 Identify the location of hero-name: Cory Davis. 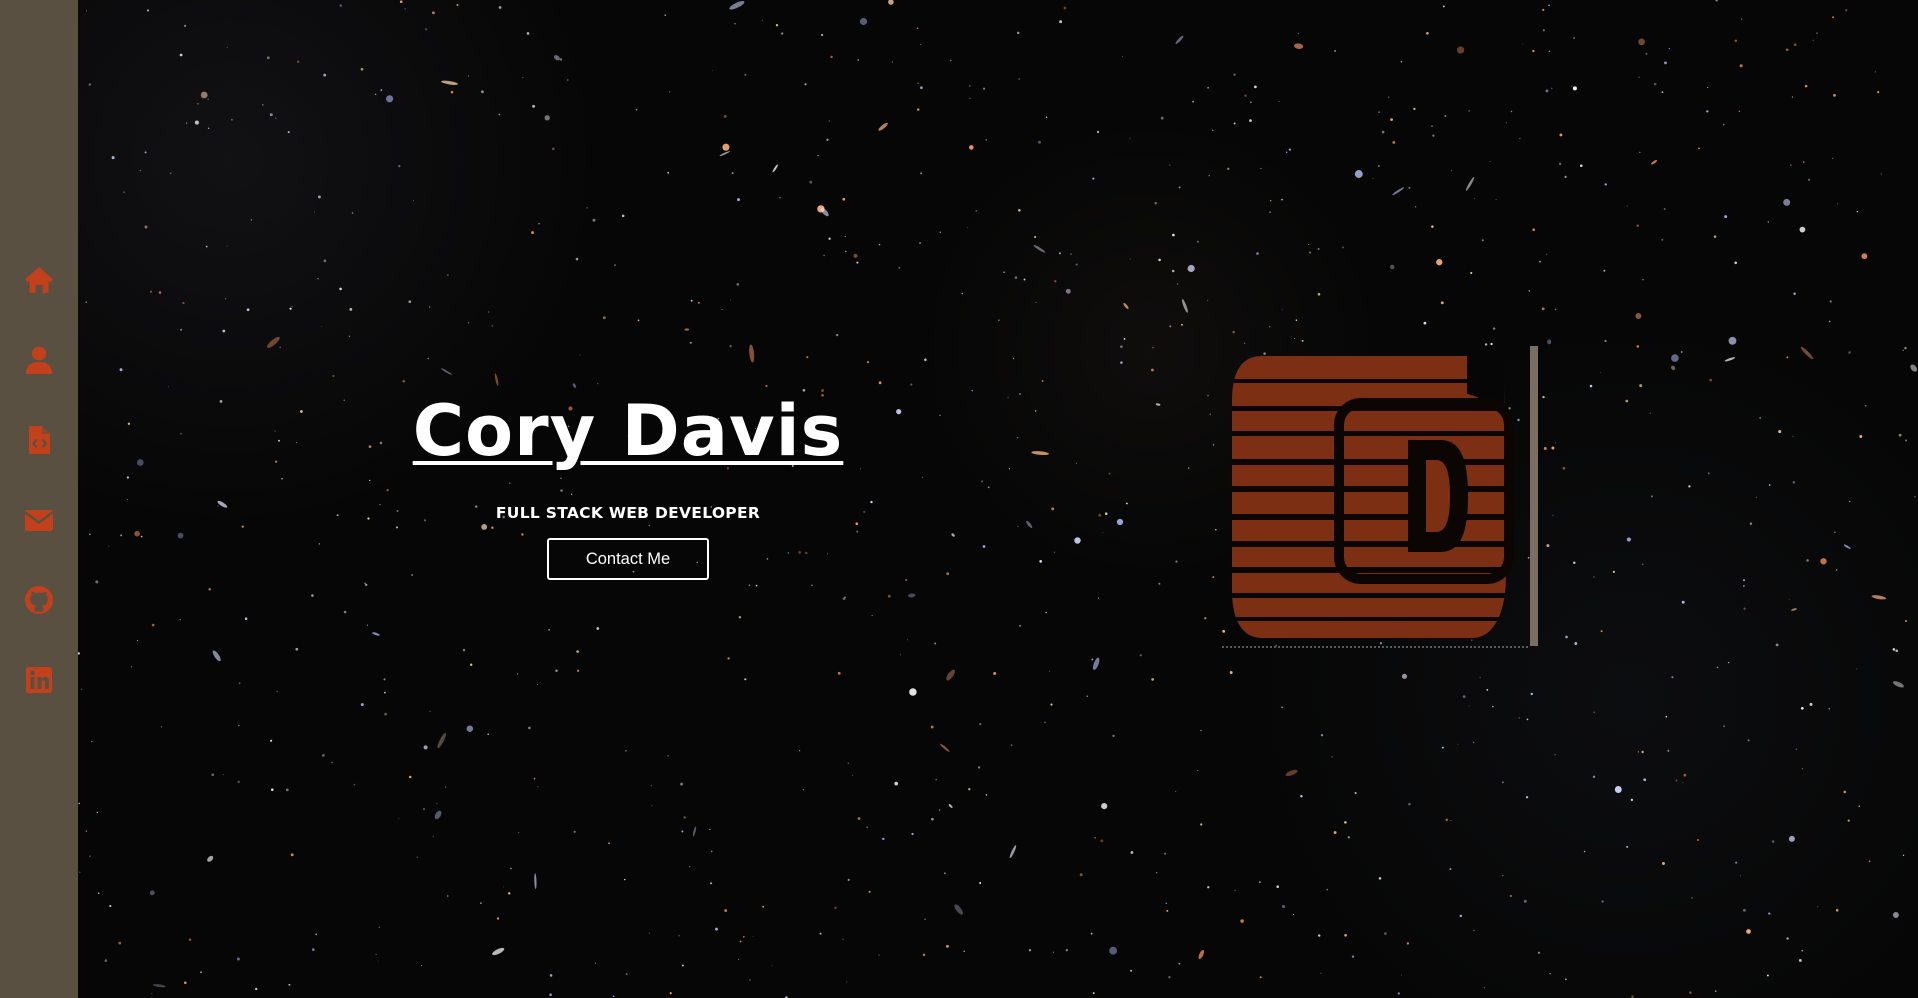
(628, 431).